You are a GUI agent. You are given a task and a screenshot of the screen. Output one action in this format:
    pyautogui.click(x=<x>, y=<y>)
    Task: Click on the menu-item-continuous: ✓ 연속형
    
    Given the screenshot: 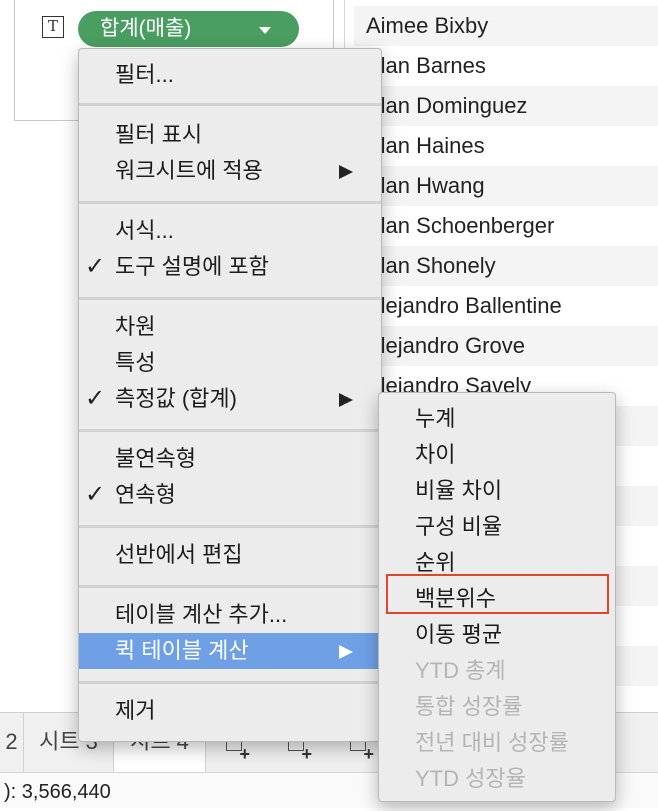 What is the action you would take?
    pyautogui.click(x=230, y=495)
    